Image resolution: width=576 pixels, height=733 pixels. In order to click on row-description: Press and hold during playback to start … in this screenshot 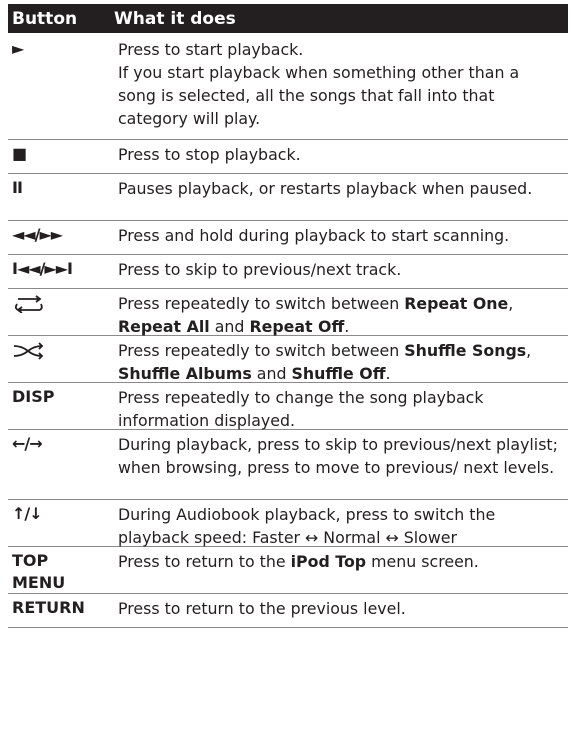, I will do `click(343, 237)`.